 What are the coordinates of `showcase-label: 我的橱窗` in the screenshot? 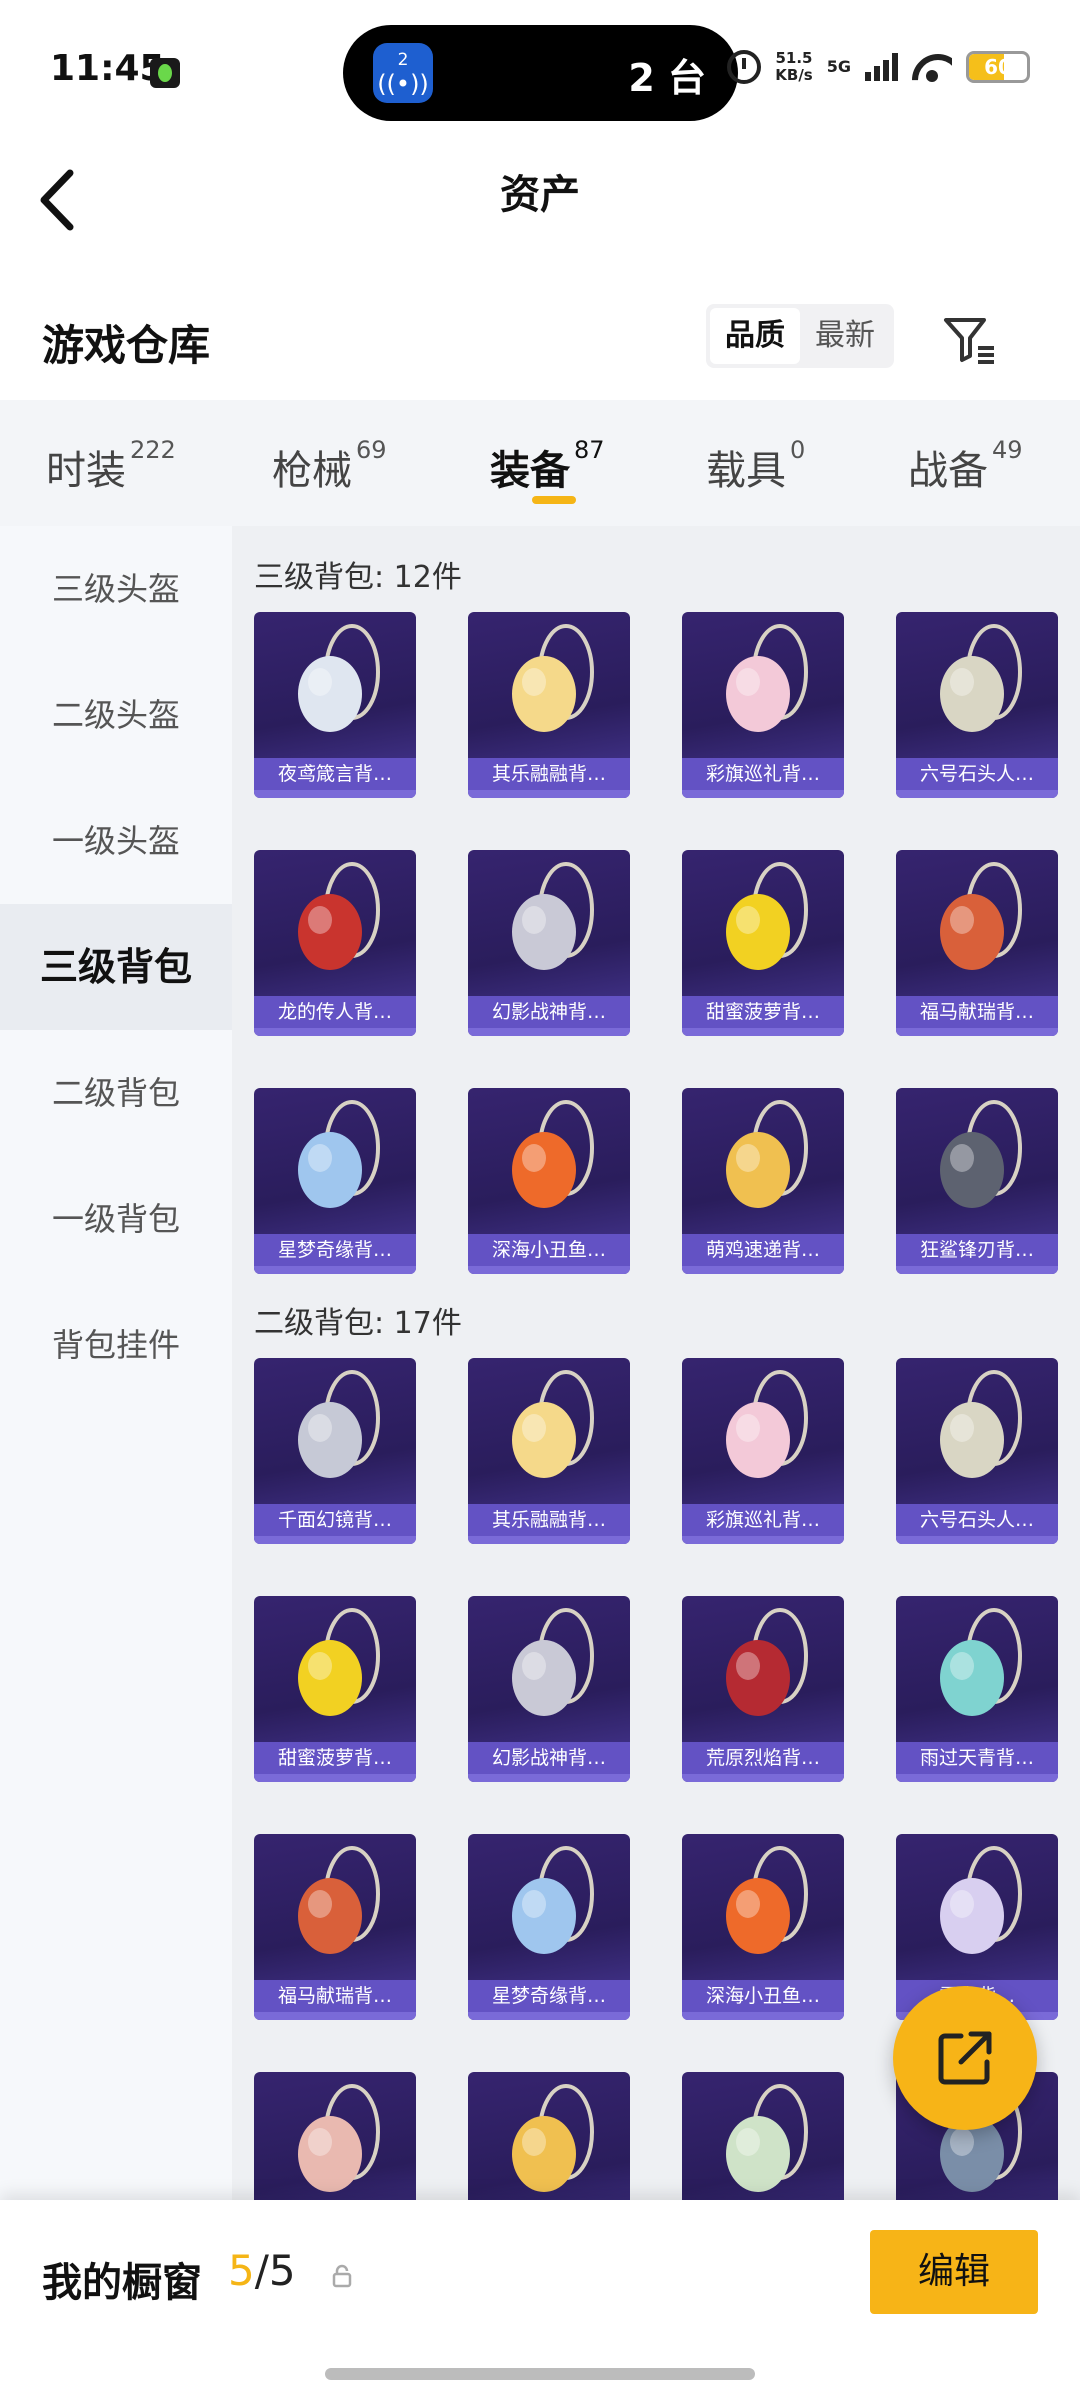 It's located at (122, 2283).